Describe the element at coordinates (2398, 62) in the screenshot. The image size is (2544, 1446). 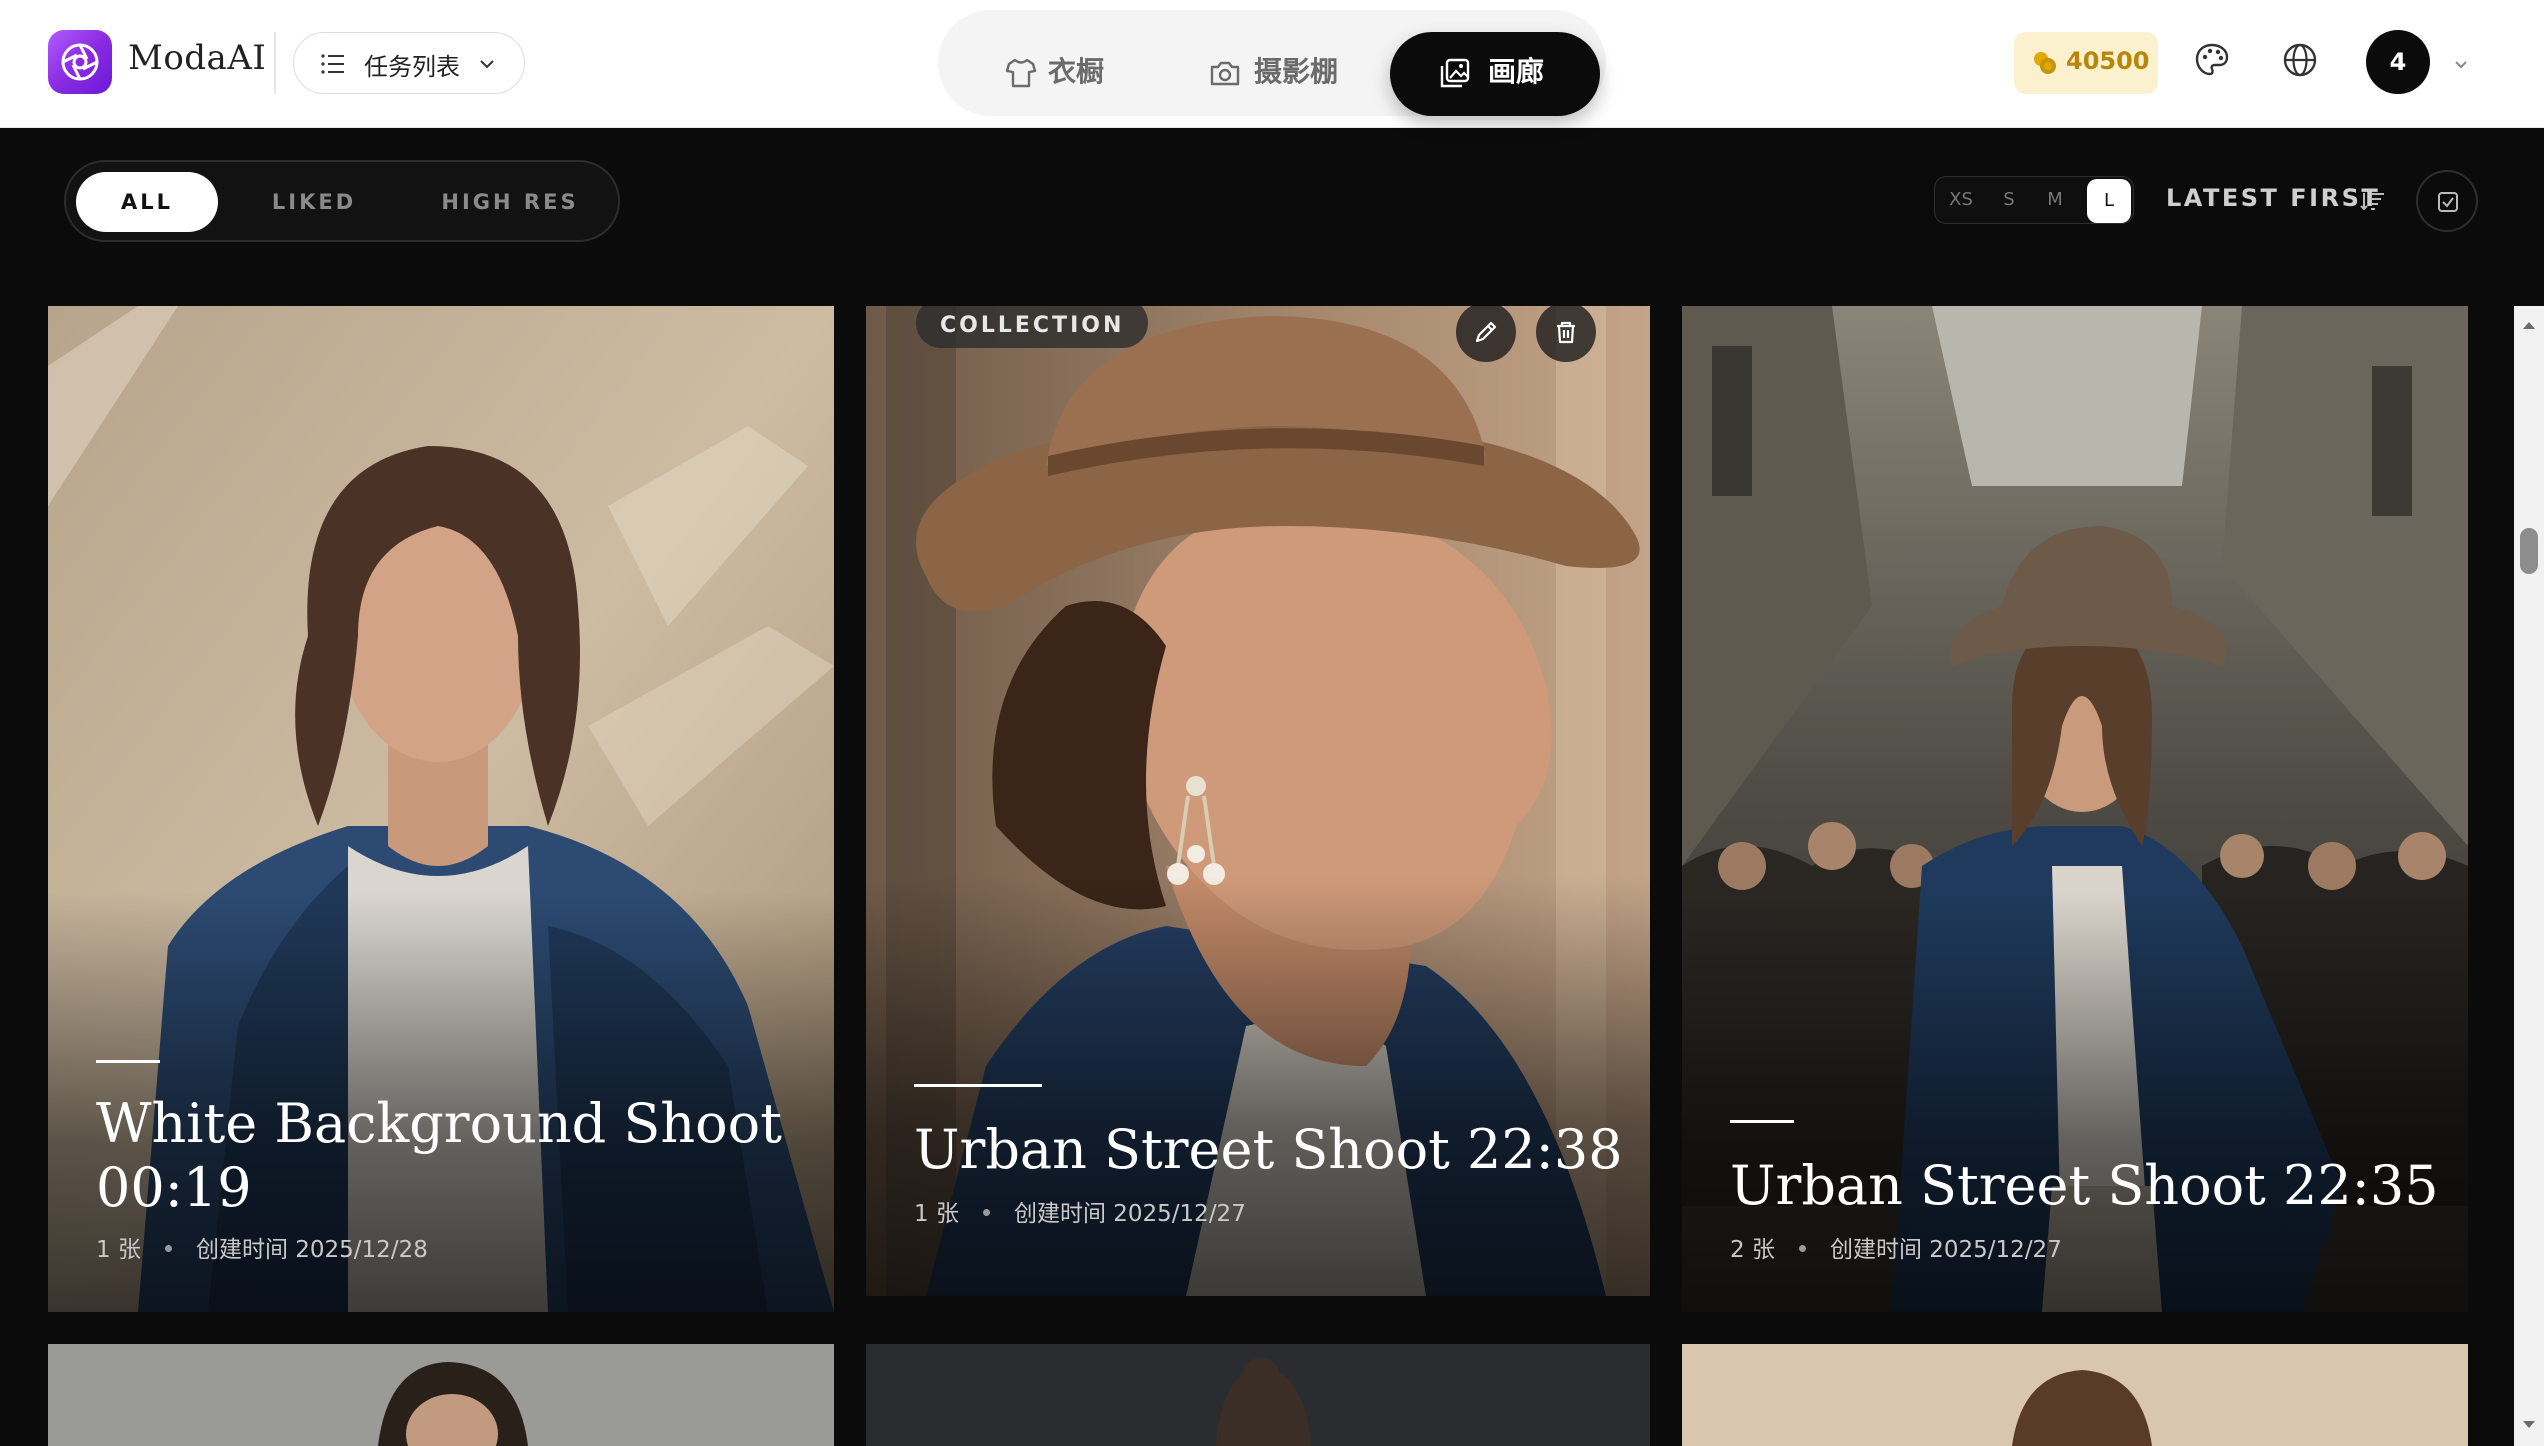
I see `user-avatar: 4` at that location.